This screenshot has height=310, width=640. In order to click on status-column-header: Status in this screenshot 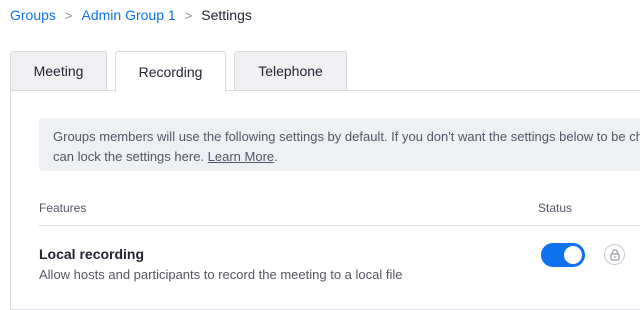, I will do `click(555, 208)`.